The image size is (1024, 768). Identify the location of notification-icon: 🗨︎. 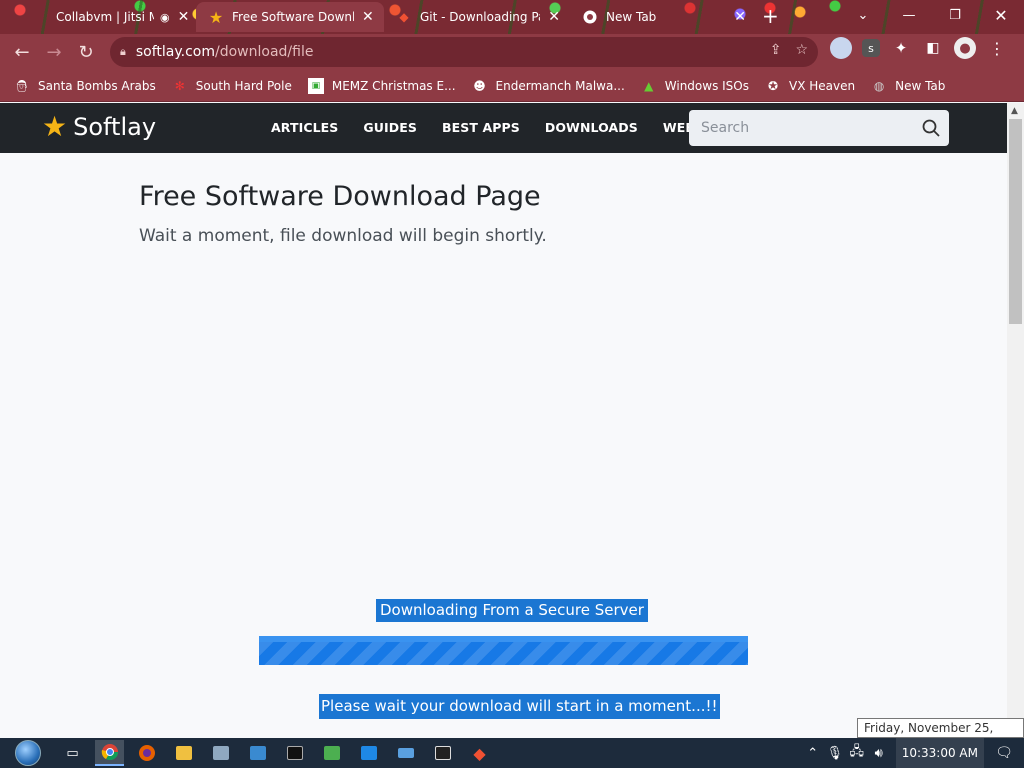
(1004, 753).